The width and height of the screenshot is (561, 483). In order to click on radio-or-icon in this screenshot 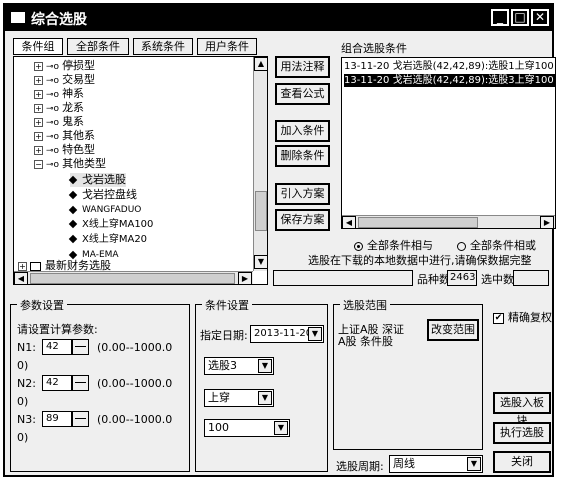, I will do `click(461, 246)`.